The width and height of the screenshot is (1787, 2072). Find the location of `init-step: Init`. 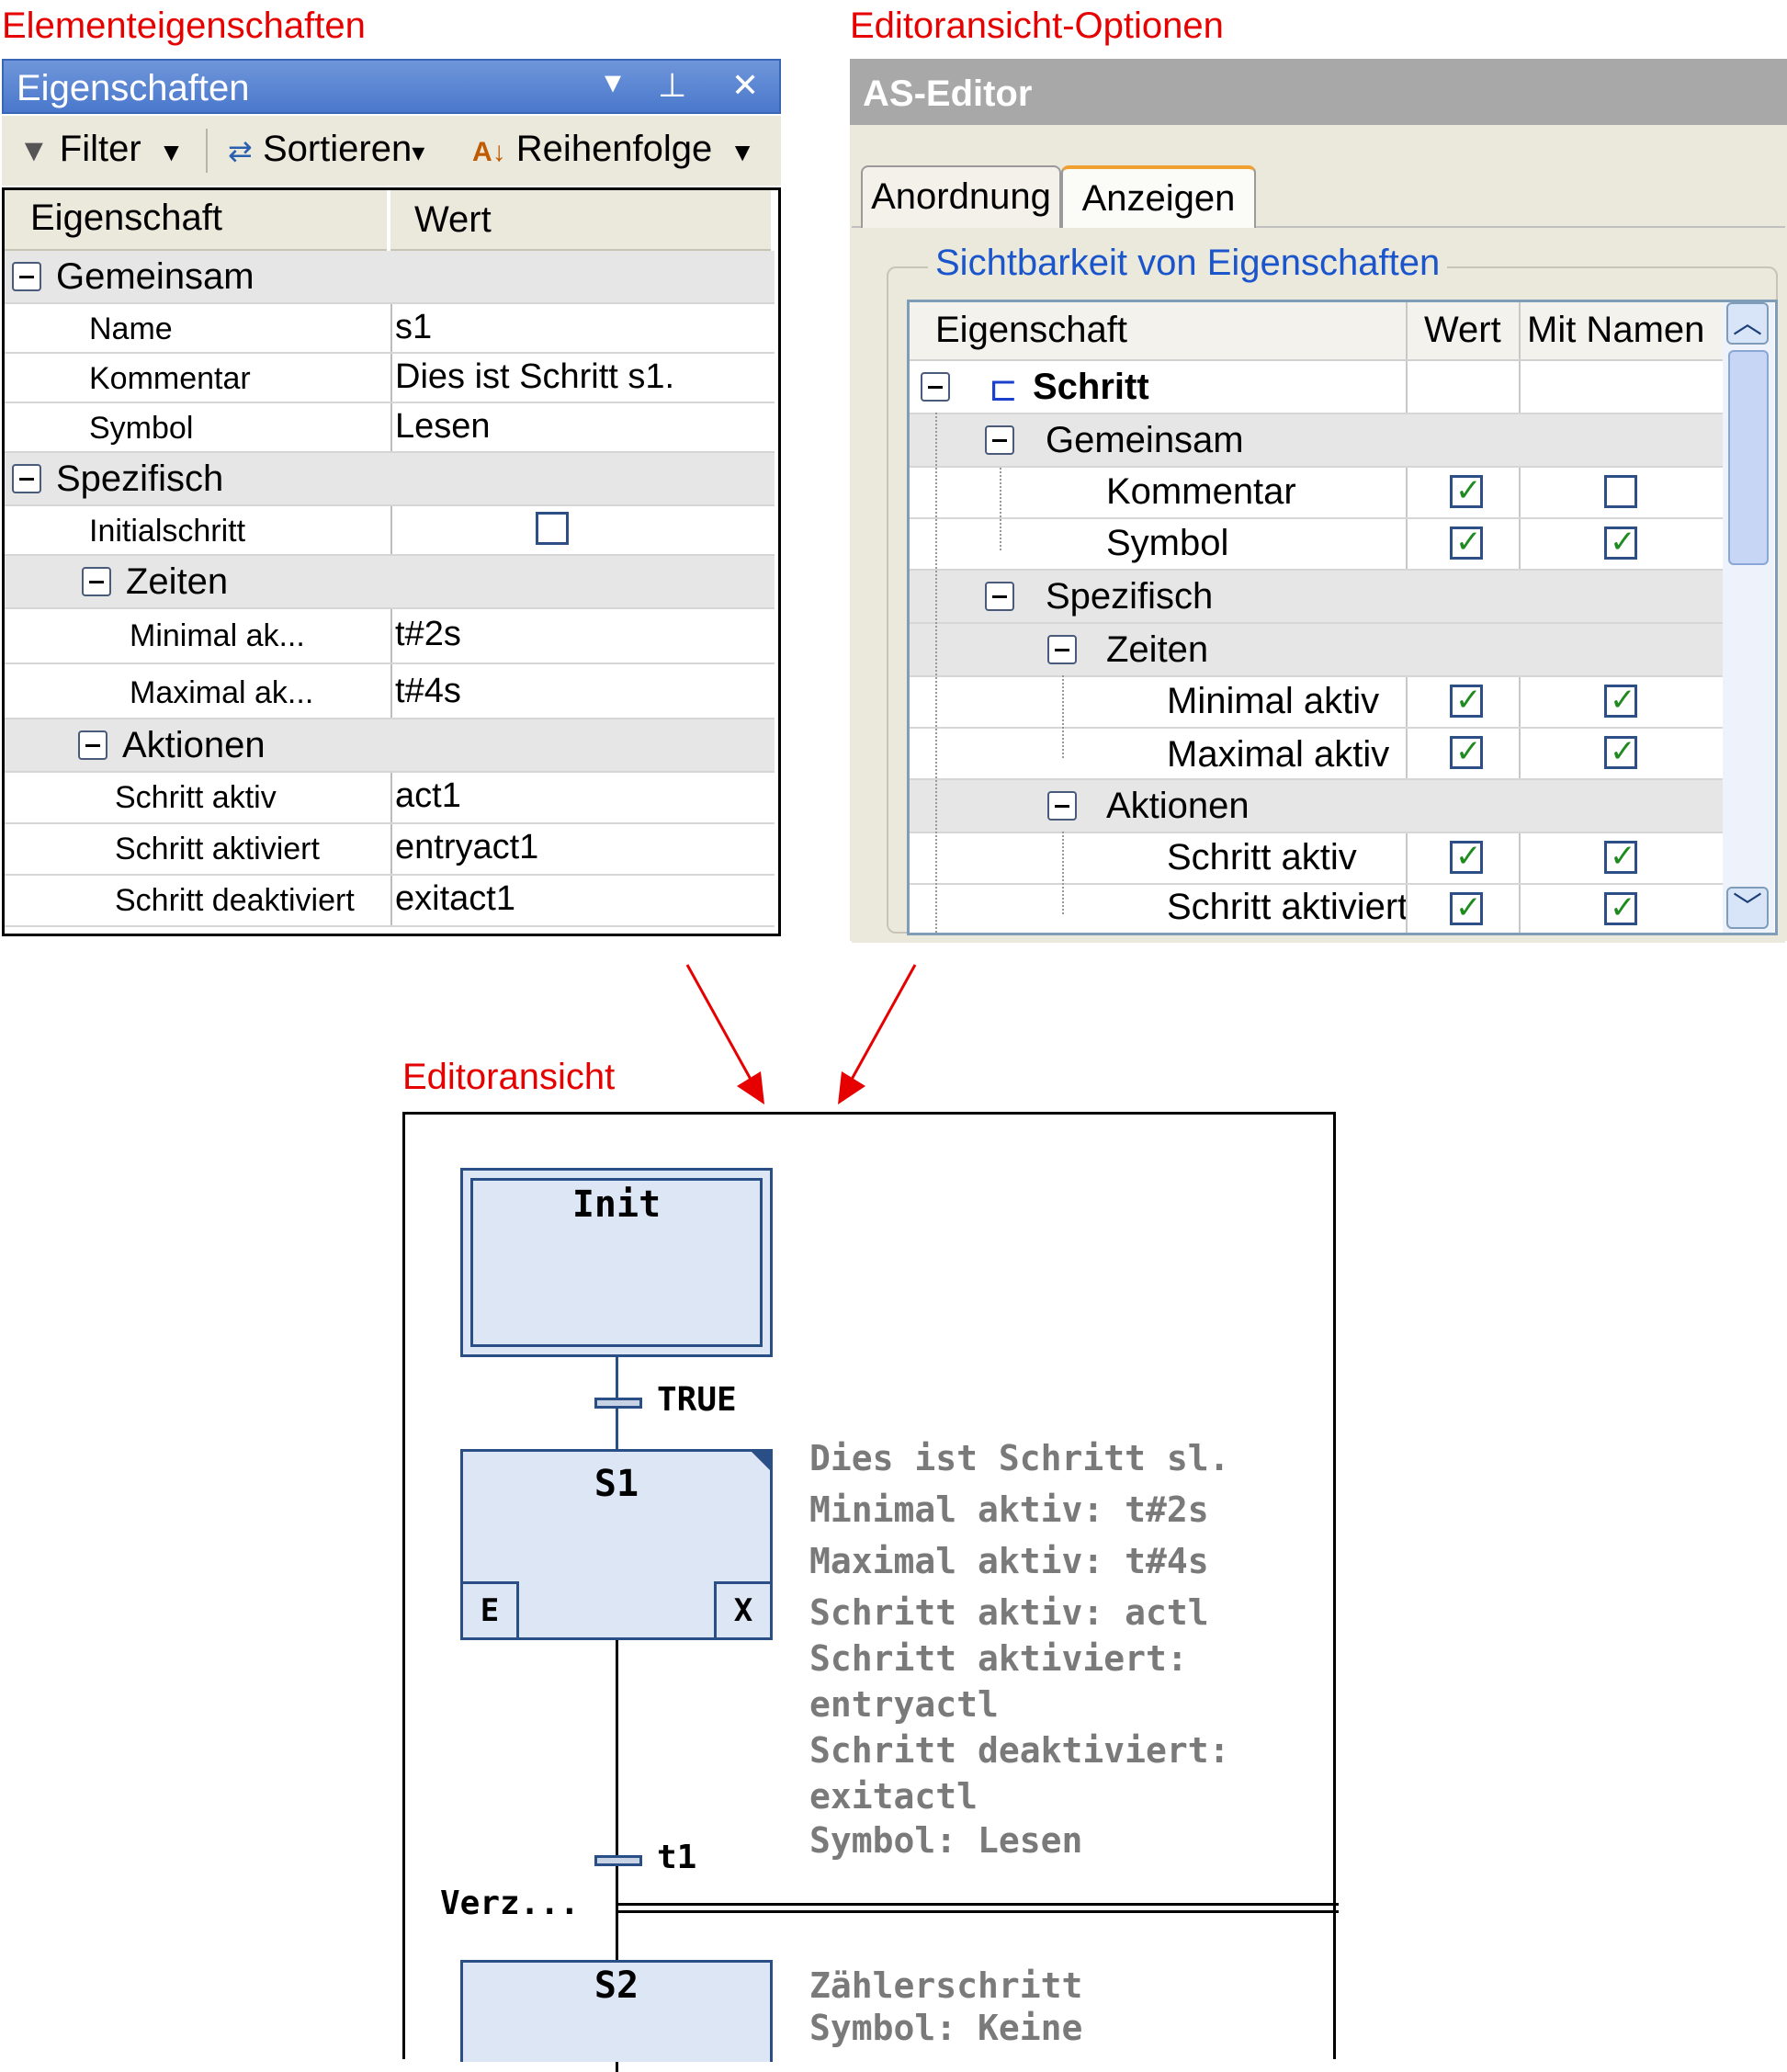

init-step: Init is located at coordinates (617, 1262).